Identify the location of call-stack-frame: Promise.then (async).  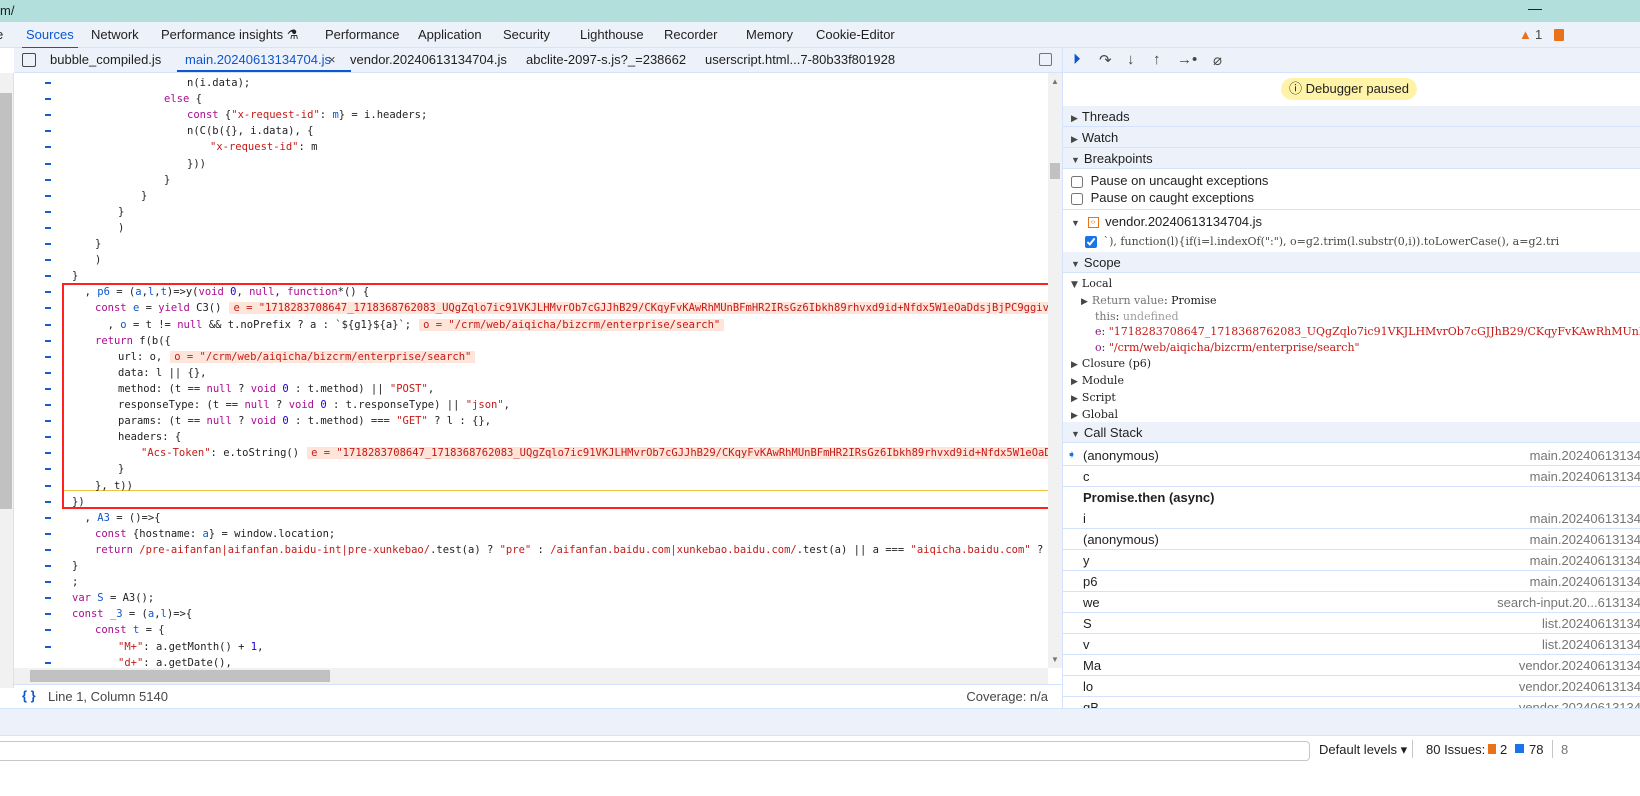
(1351, 497).